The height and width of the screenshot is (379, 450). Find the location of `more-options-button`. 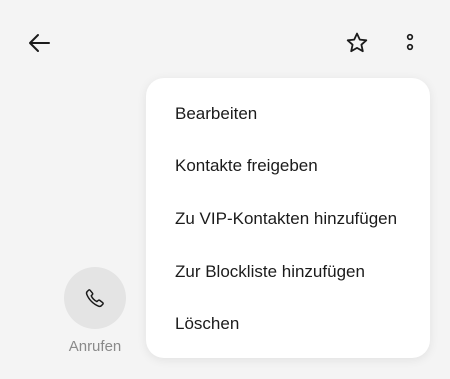

more-options-button is located at coordinates (410, 43).